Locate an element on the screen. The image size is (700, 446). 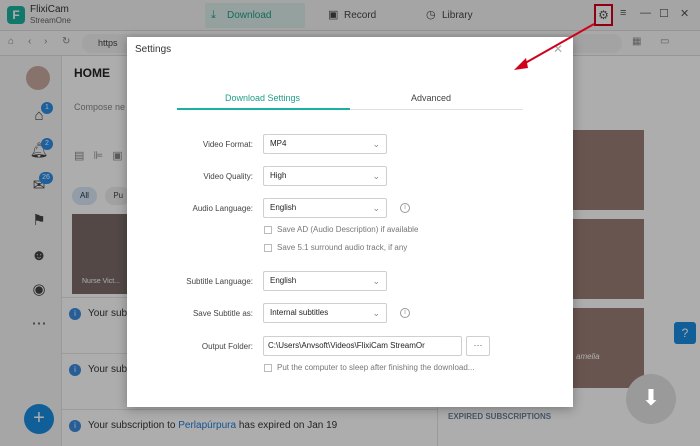
settings-tabs: Download Settings Advanced is located at coordinates (350, 100).